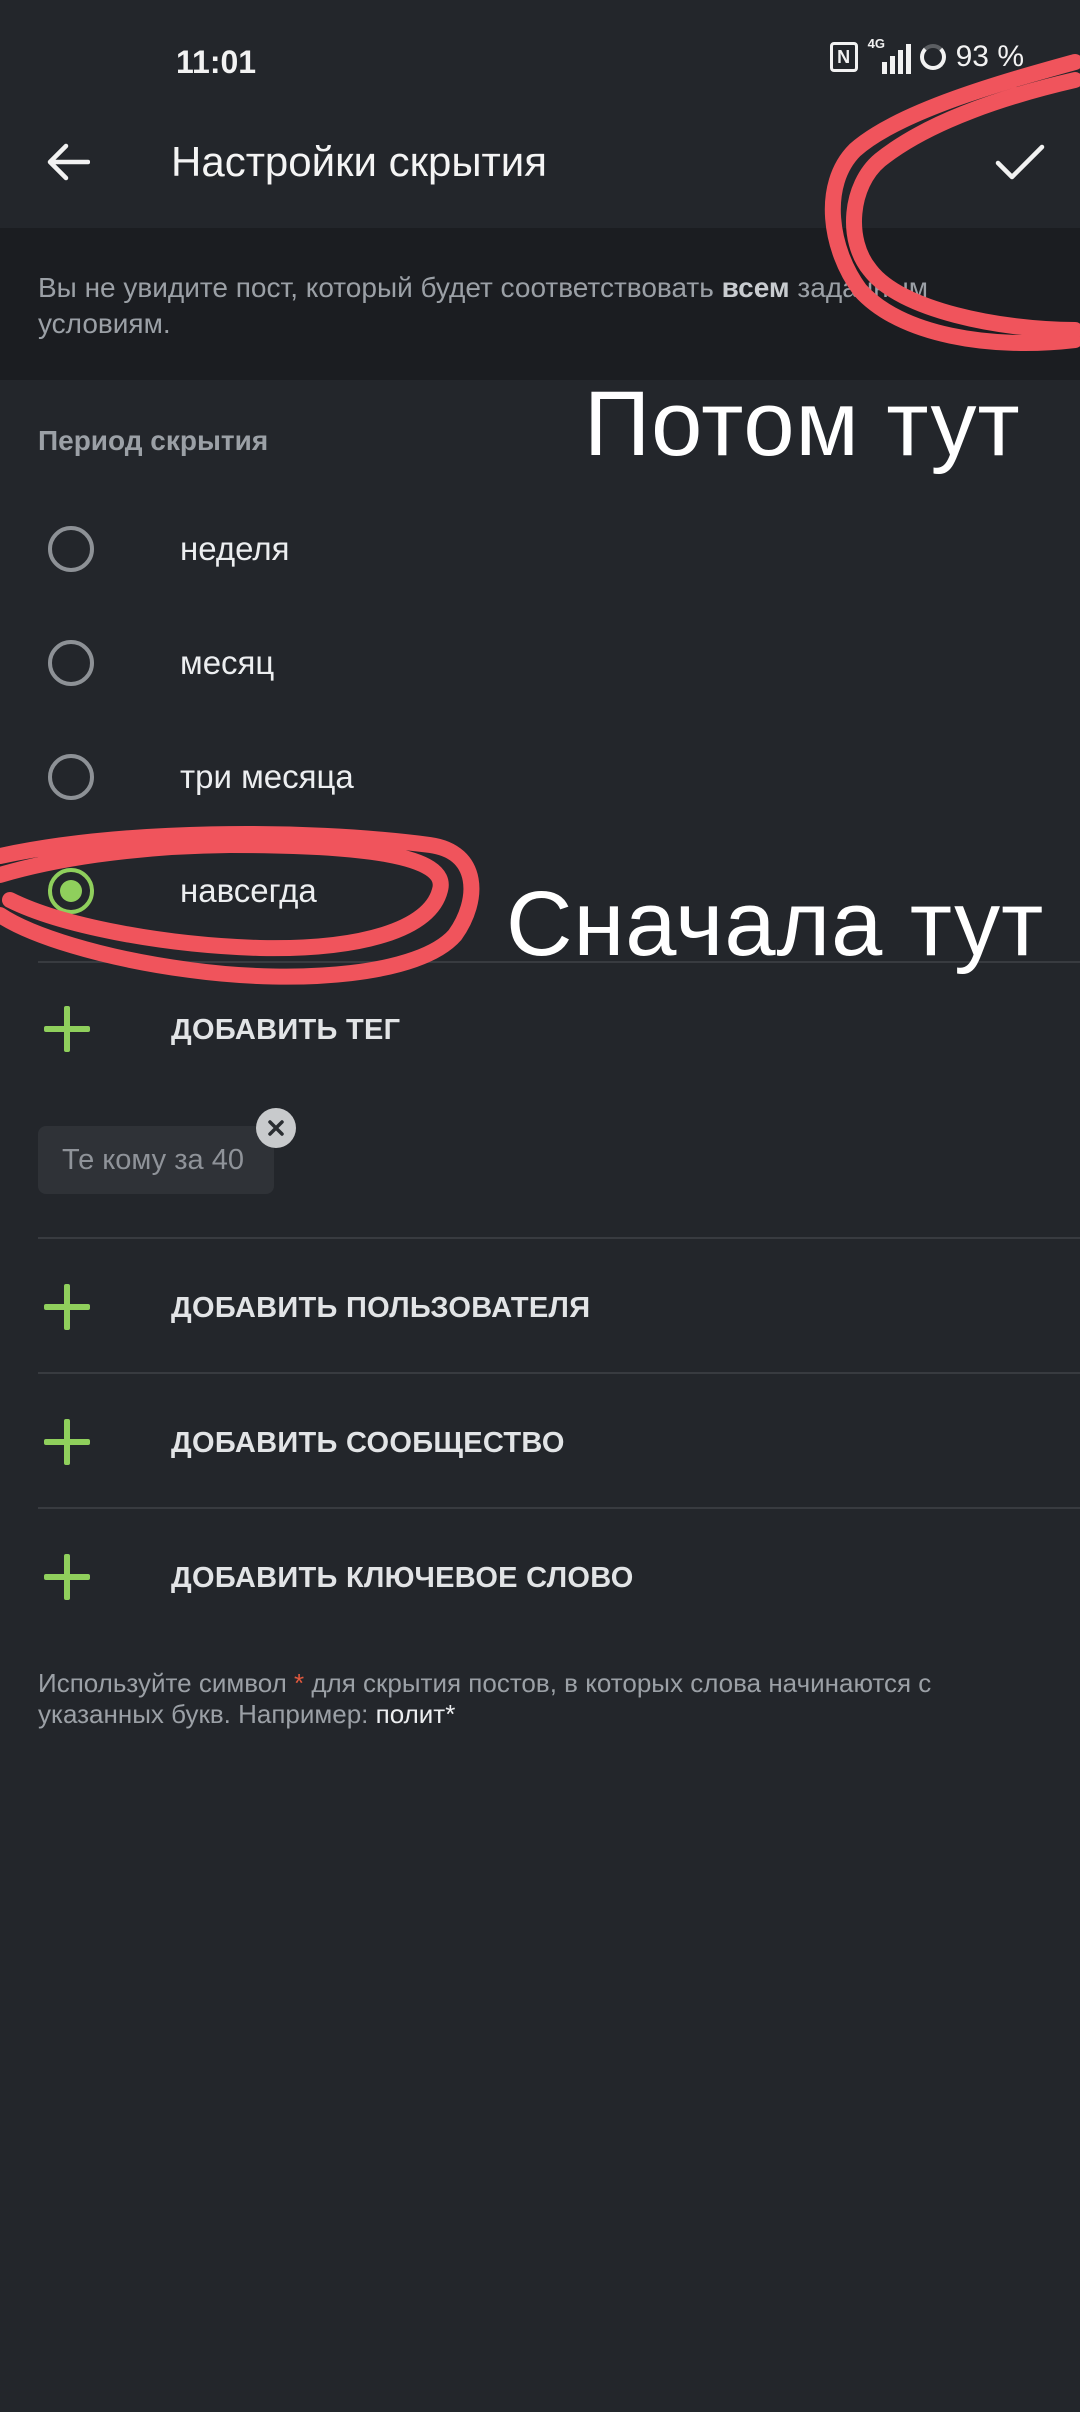  I want to click on status-time: 11:01, so click(216, 62).